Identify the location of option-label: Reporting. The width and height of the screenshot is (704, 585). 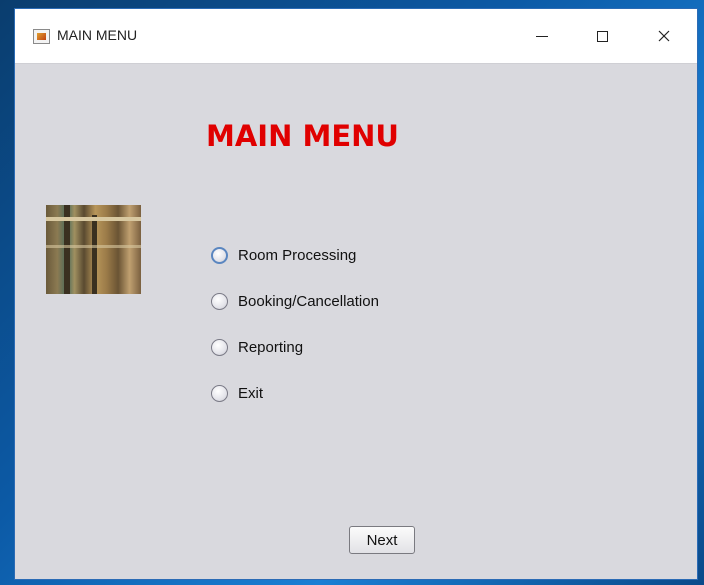
(271, 347).